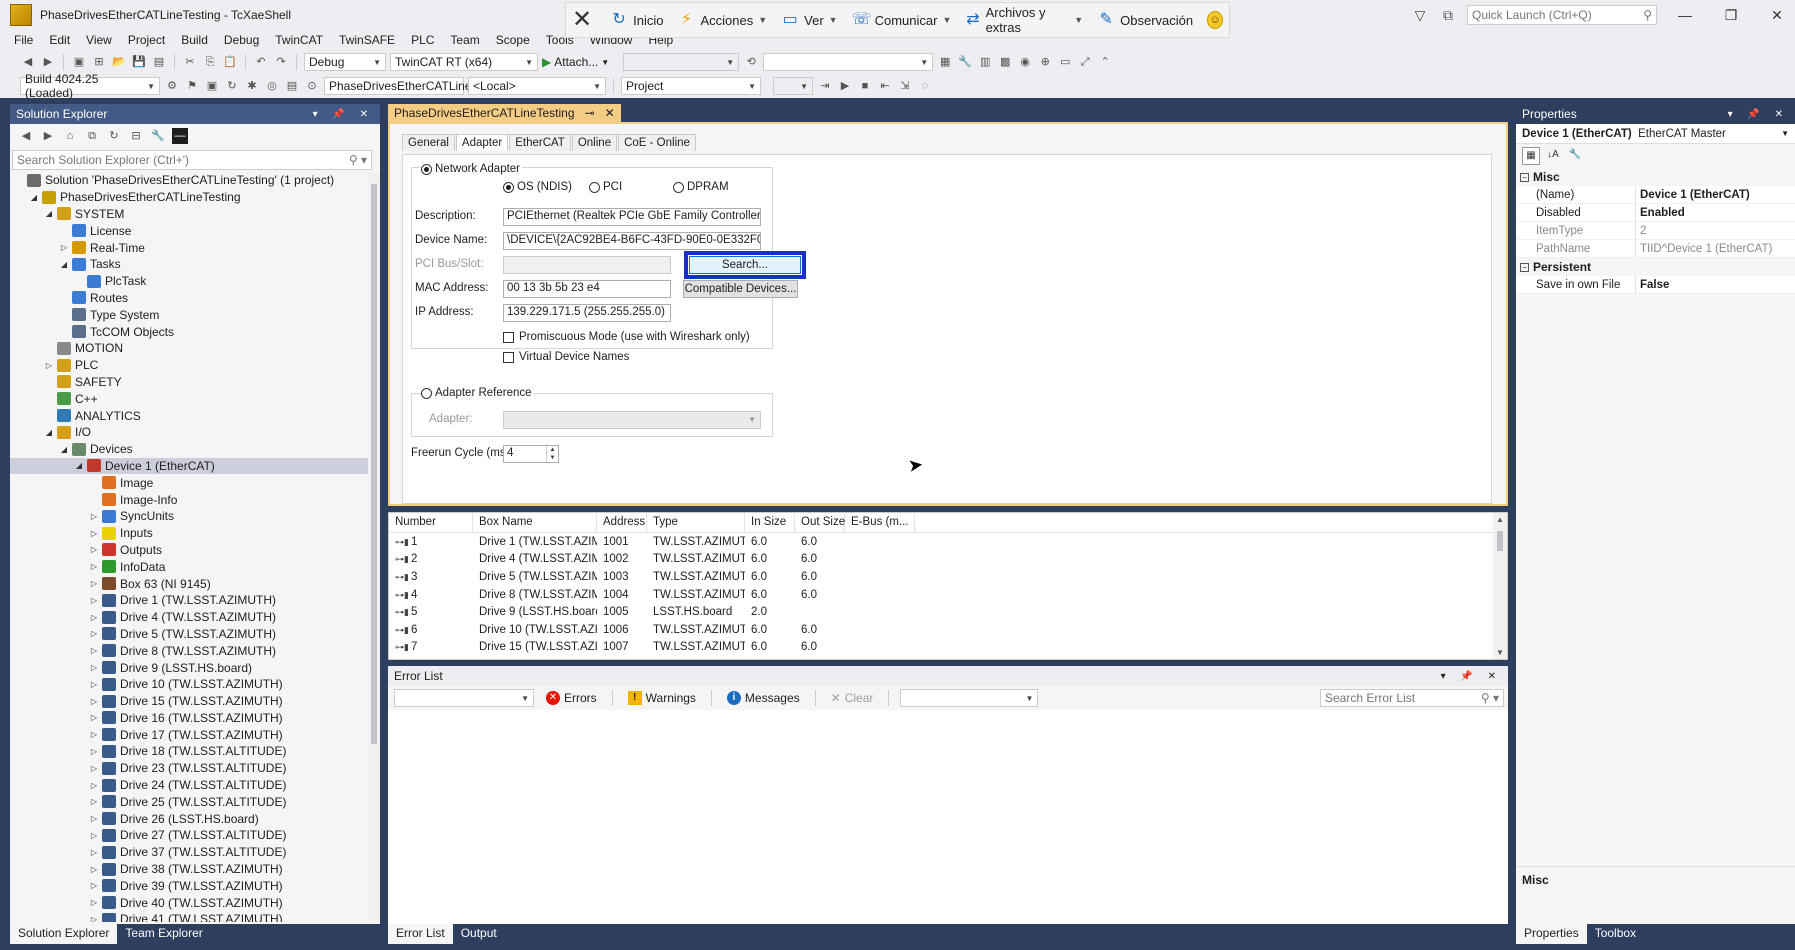 Image resolution: width=1795 pixels, height=950 pixels. What do you see at coordinates (299, 40) in the screenshot?
I see `menu-twincat: TwinCAT` at bounding box center [299, 40].